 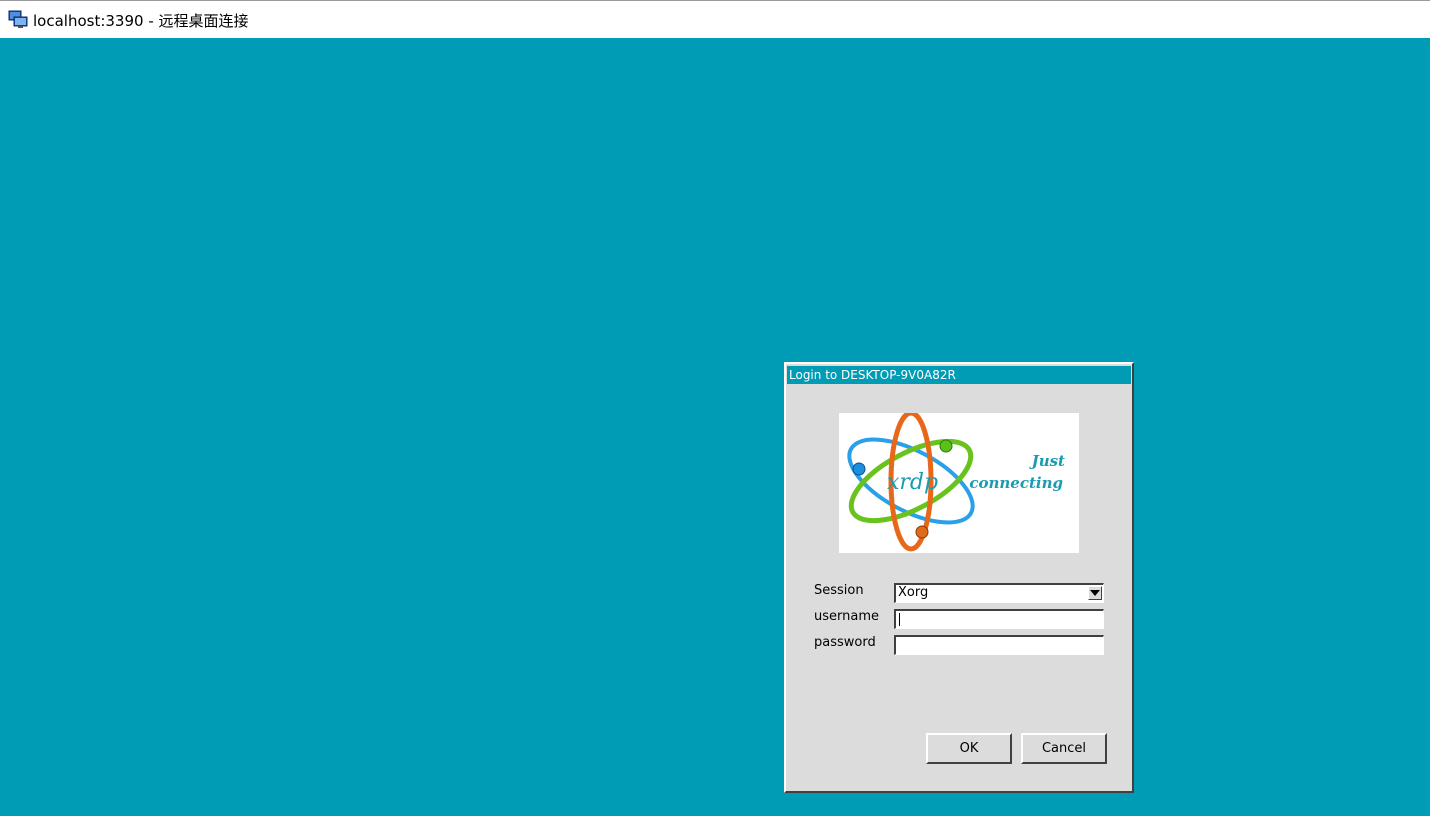 I want to click on chevron-down-icon, so click(x=1095, y=593).